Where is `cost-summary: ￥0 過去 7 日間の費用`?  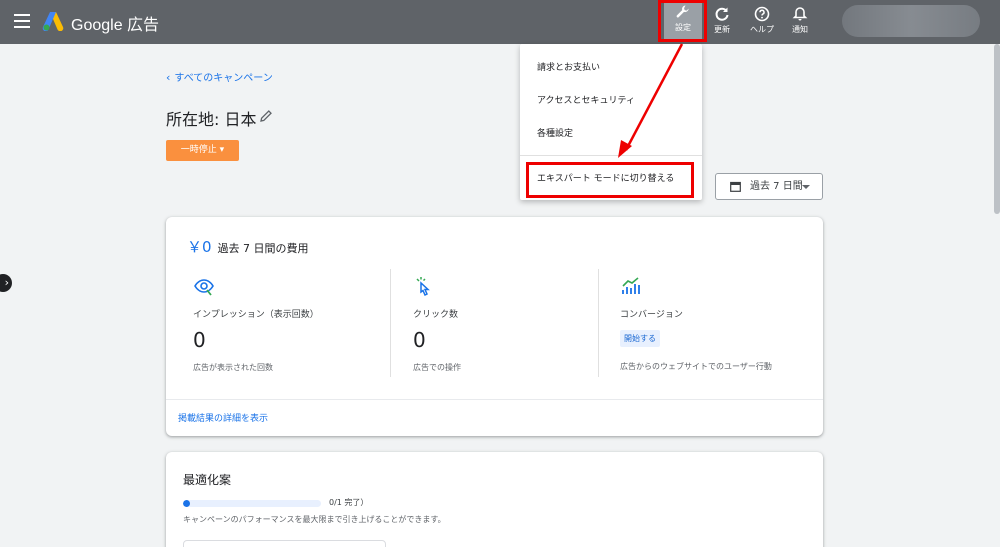
cost-summary: ￥0 過去 7 日間の費用 is located at coordinates (248, 246).